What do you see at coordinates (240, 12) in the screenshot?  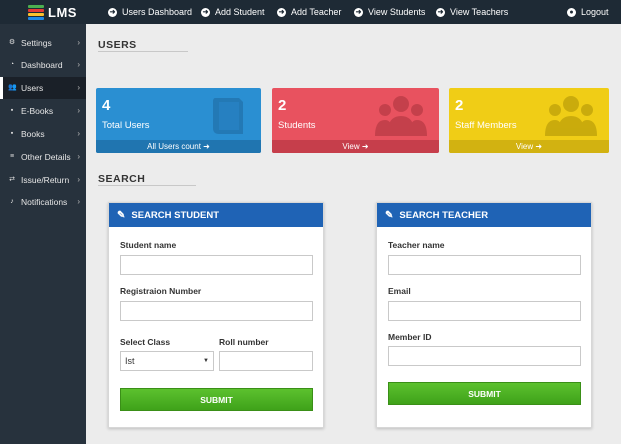 I see `nav-label: Add Student` at bounding box center [240, 12].